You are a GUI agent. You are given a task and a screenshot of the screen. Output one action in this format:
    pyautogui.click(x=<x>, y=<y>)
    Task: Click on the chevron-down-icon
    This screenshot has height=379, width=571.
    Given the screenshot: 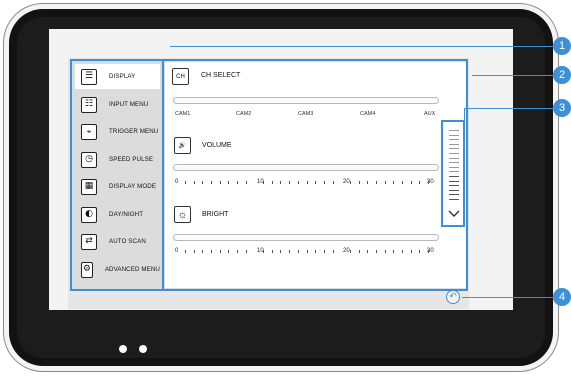 What is the action you would take?
    pyautogui.click(x=454, y=214)
    